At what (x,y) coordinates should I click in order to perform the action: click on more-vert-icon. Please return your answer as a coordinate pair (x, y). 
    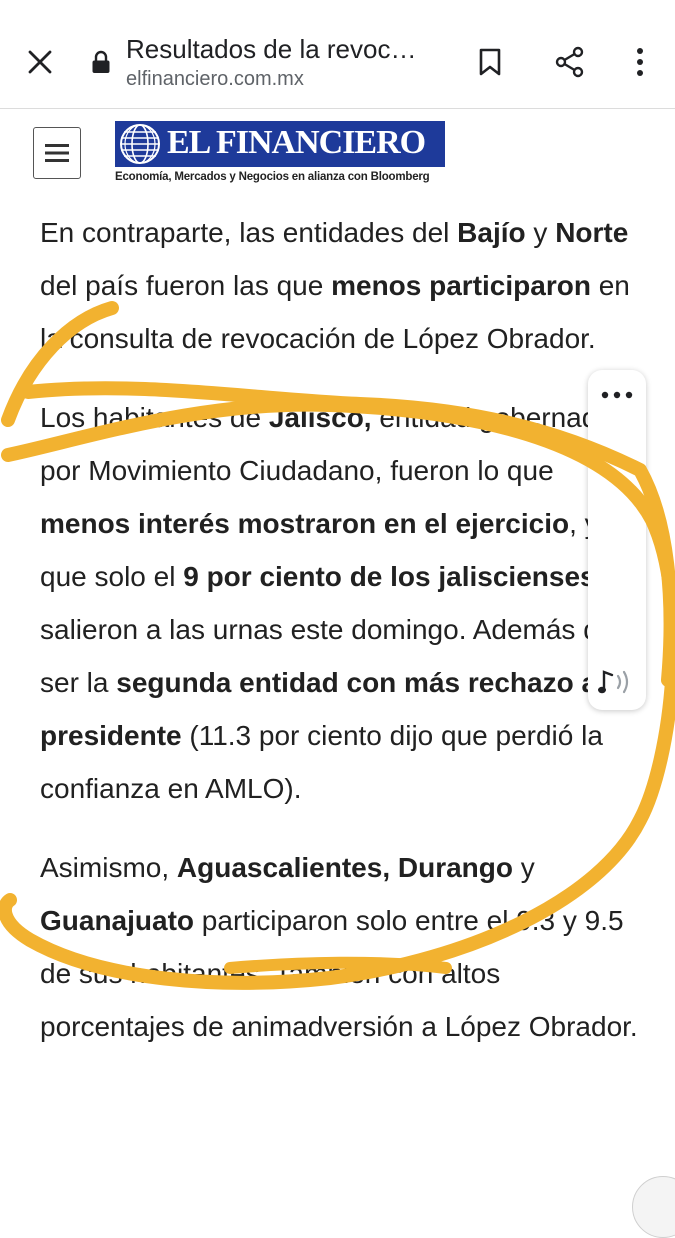
    Looking at the image, I should click on (640, 62).